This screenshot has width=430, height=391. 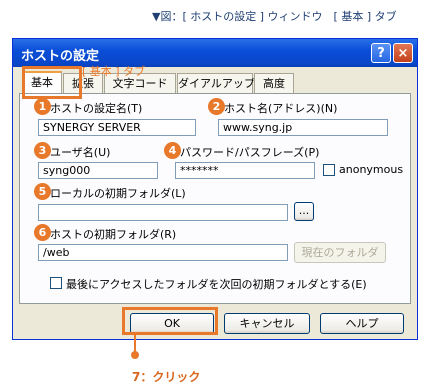 I want to click on anonymous-label: anonymous, so click(x=371, y=169).